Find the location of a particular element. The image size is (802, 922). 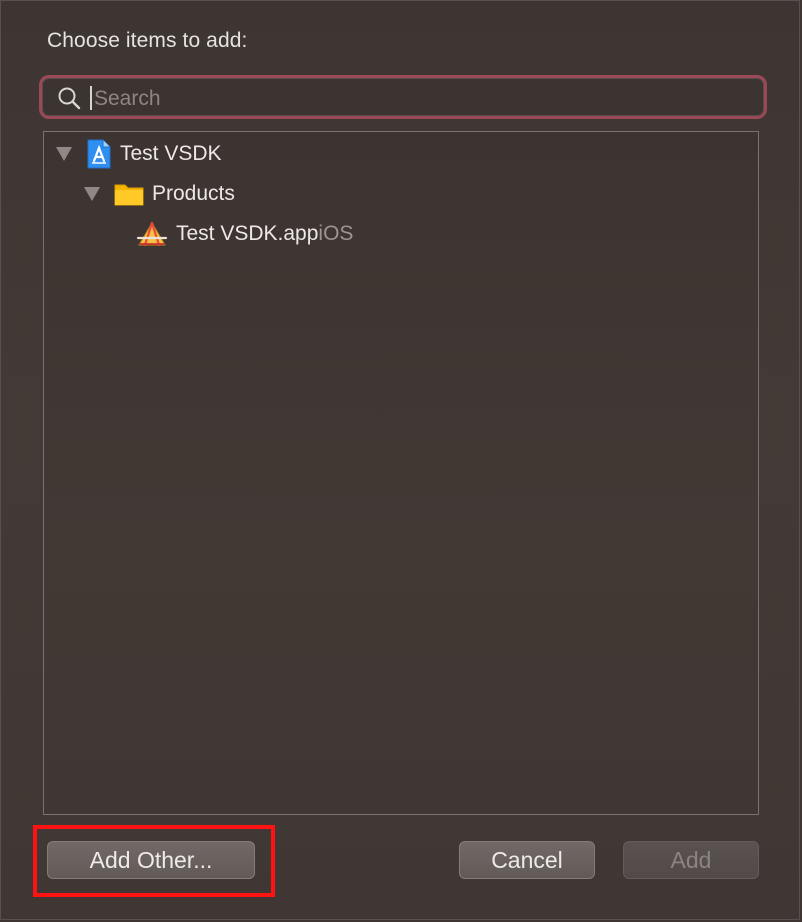

project-label: Test VSDK is located at coordinates (171, 153).